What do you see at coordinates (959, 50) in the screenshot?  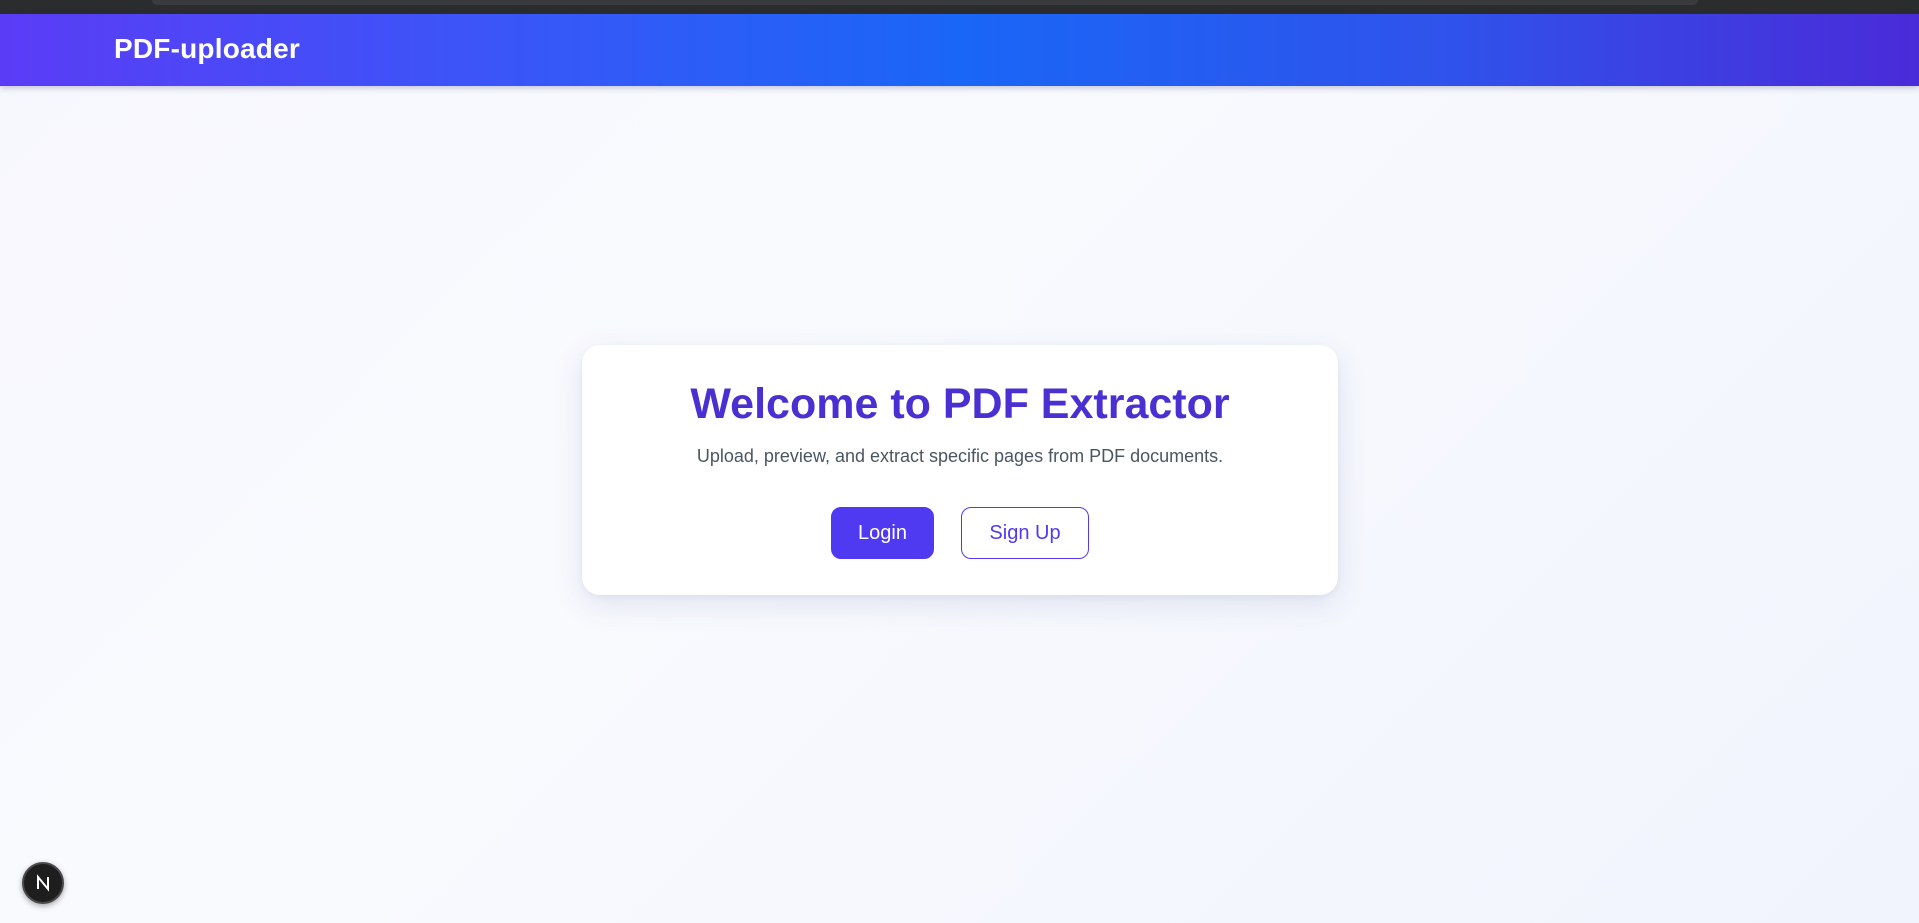 I see `navbar: PDF-uploader` at bounding box center [959, 50].